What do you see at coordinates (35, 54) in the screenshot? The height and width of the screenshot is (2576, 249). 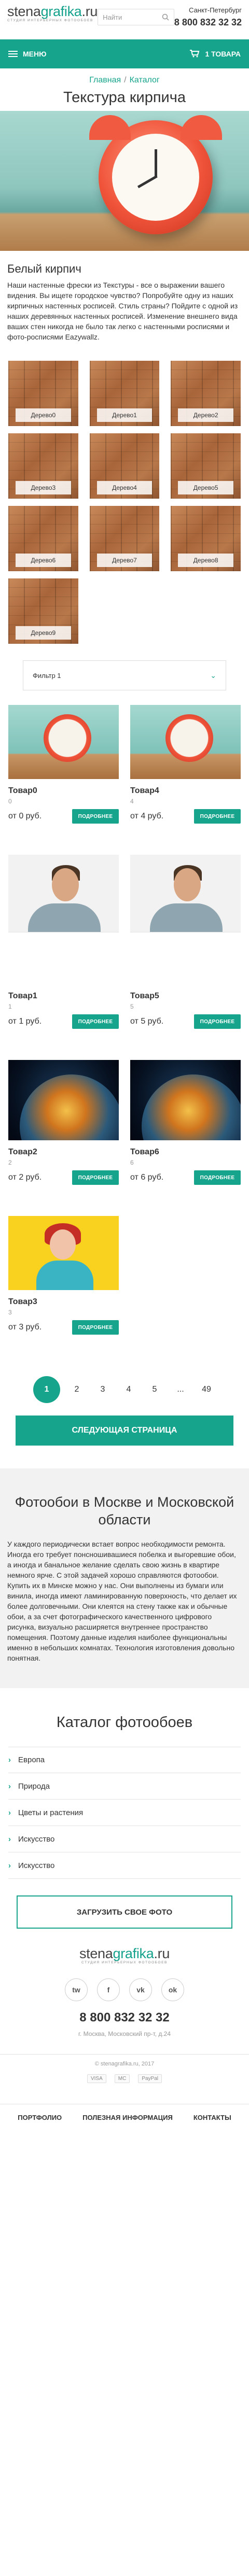 I see `menu-label: МЕНЮ` at bounding box center [35, 54].